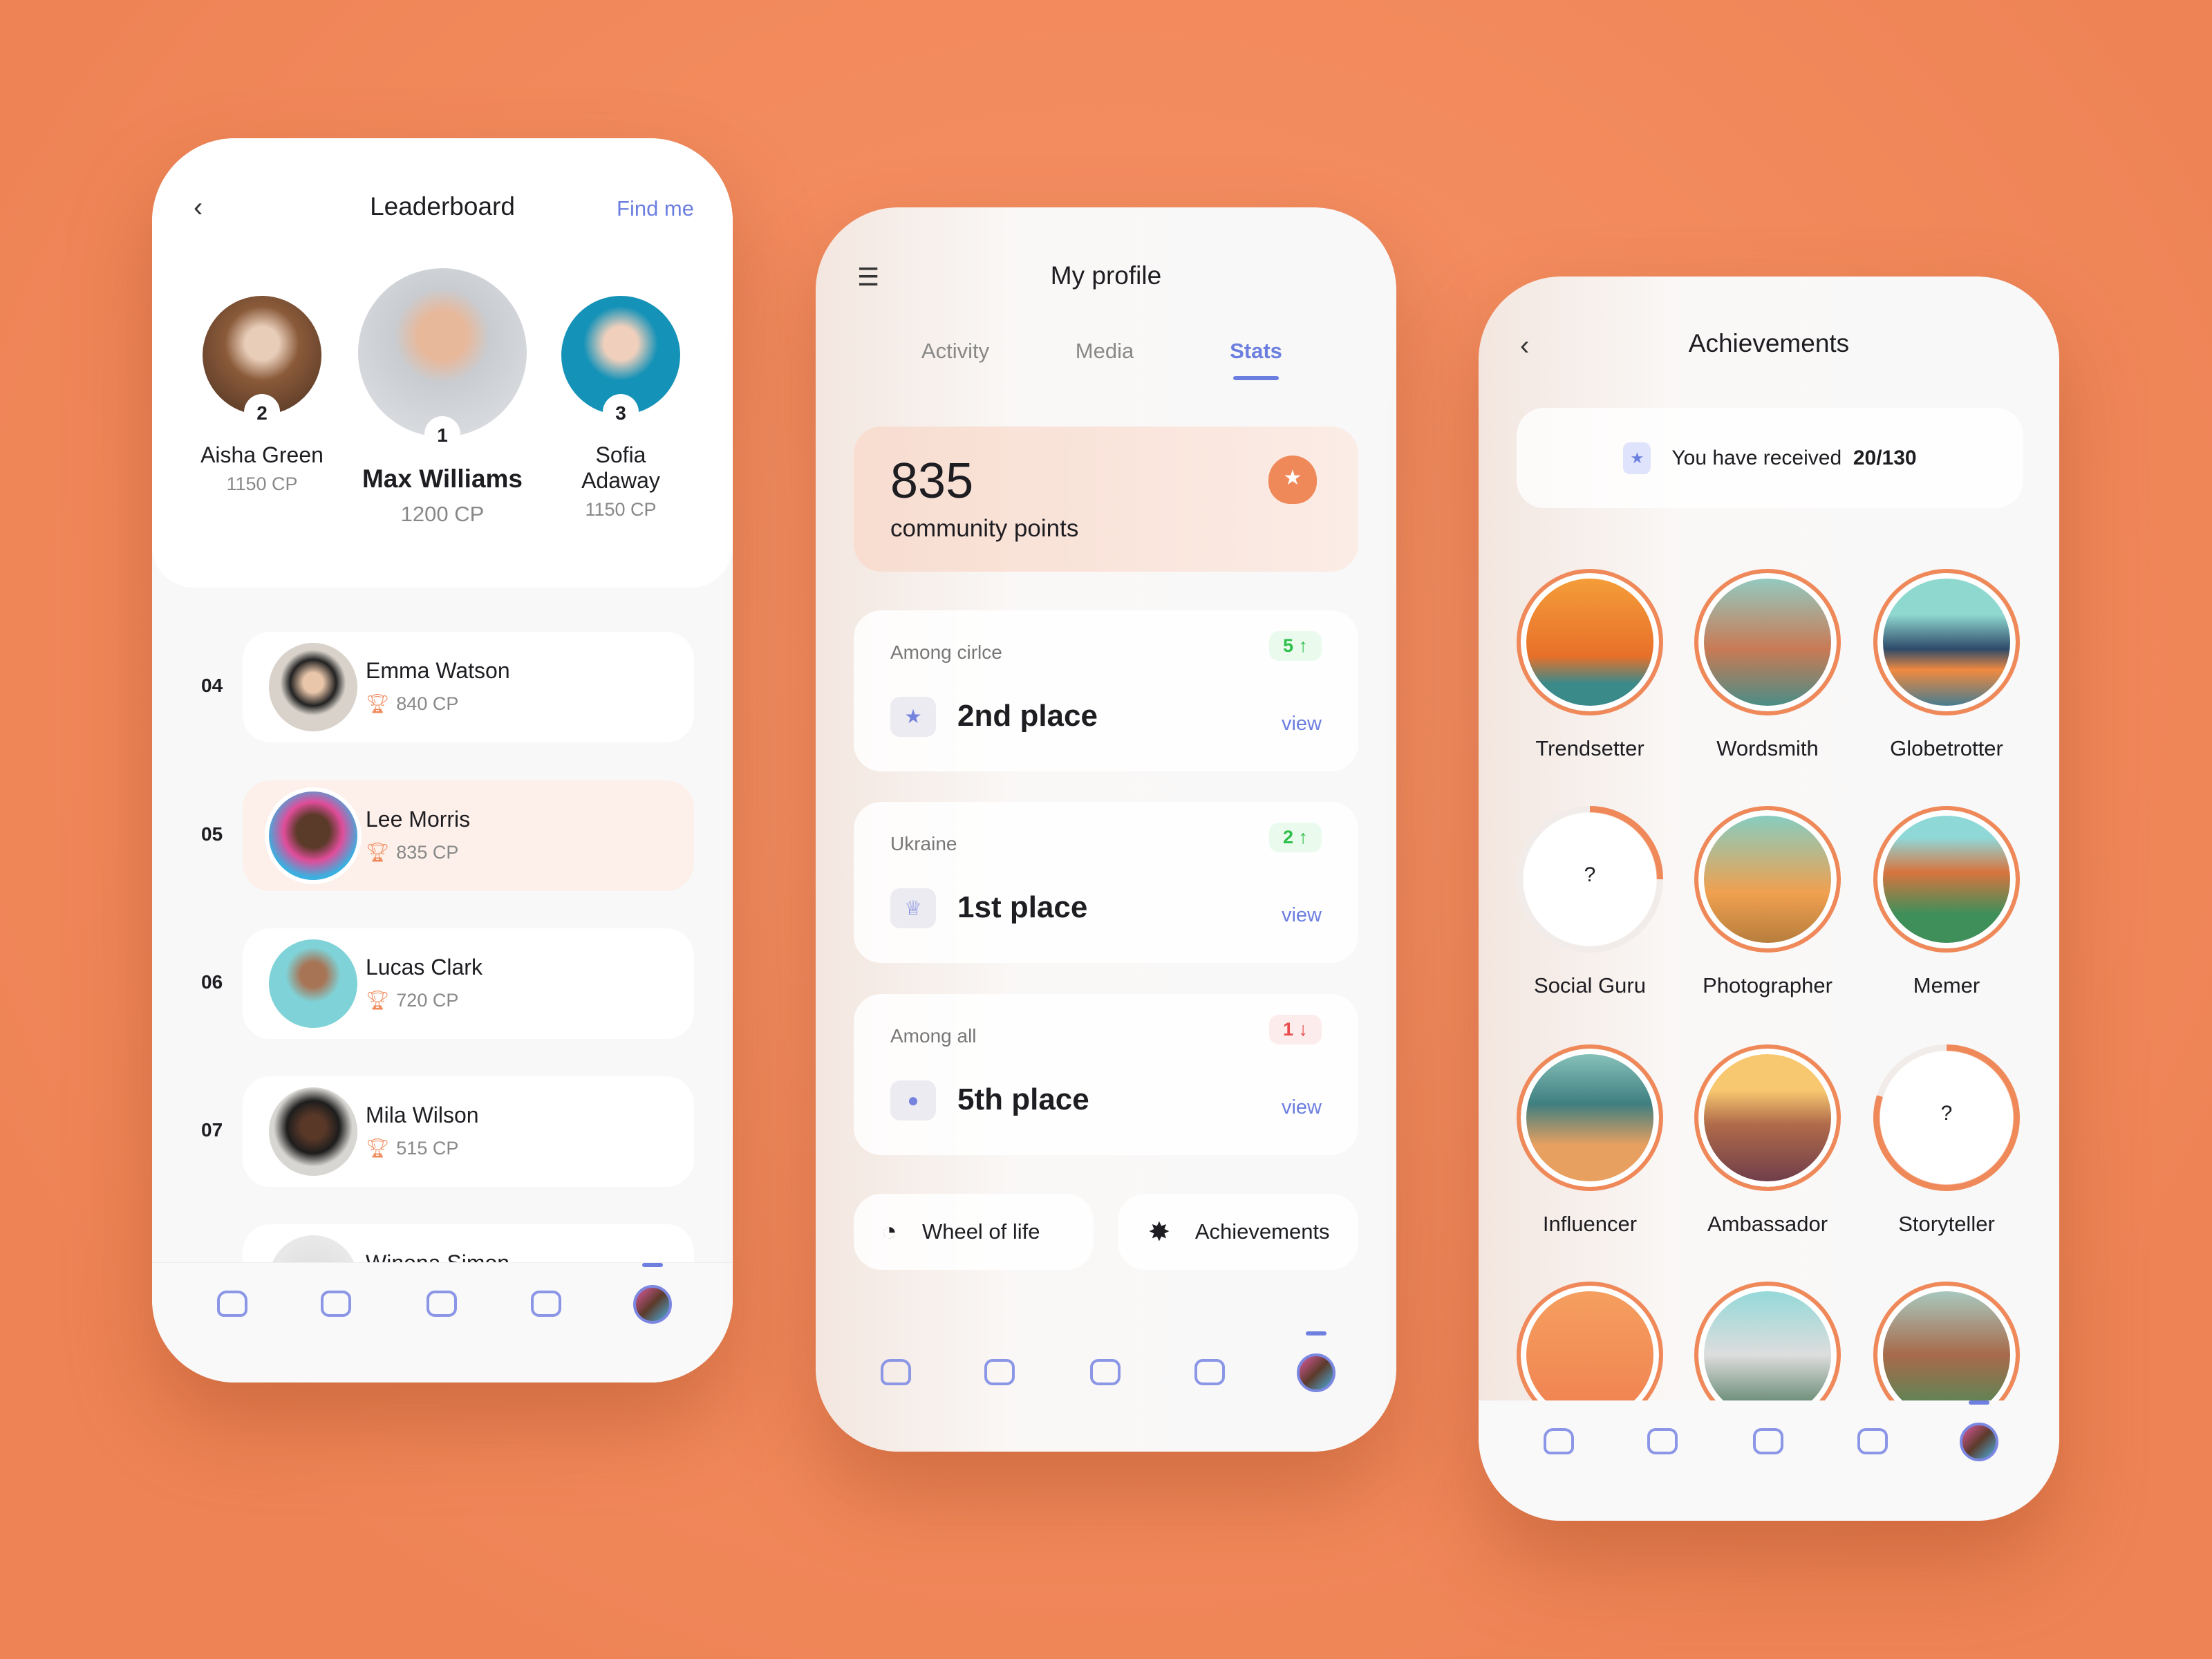 This screenshot has width=2212, height=1659. What do you see at coordinates (468, 1243) in the screenshot?
I see `leaderboard-row: Winona Simon` at bounding box center [468, 1243].